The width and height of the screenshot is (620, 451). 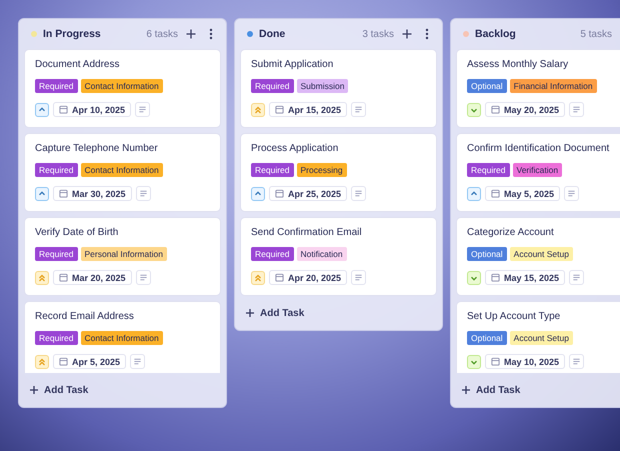 What do you see at coordinates (338, 256) in the screenshot?
I see `task-card: Send Confirmation Email Required Notification Apr 20, 2025` at bounding box center [338, 256].